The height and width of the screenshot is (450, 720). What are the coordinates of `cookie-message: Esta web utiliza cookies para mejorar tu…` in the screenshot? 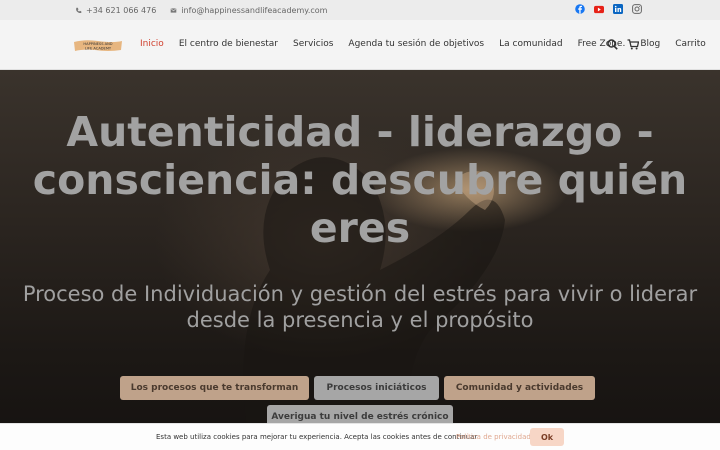 It's located at (317, 437).